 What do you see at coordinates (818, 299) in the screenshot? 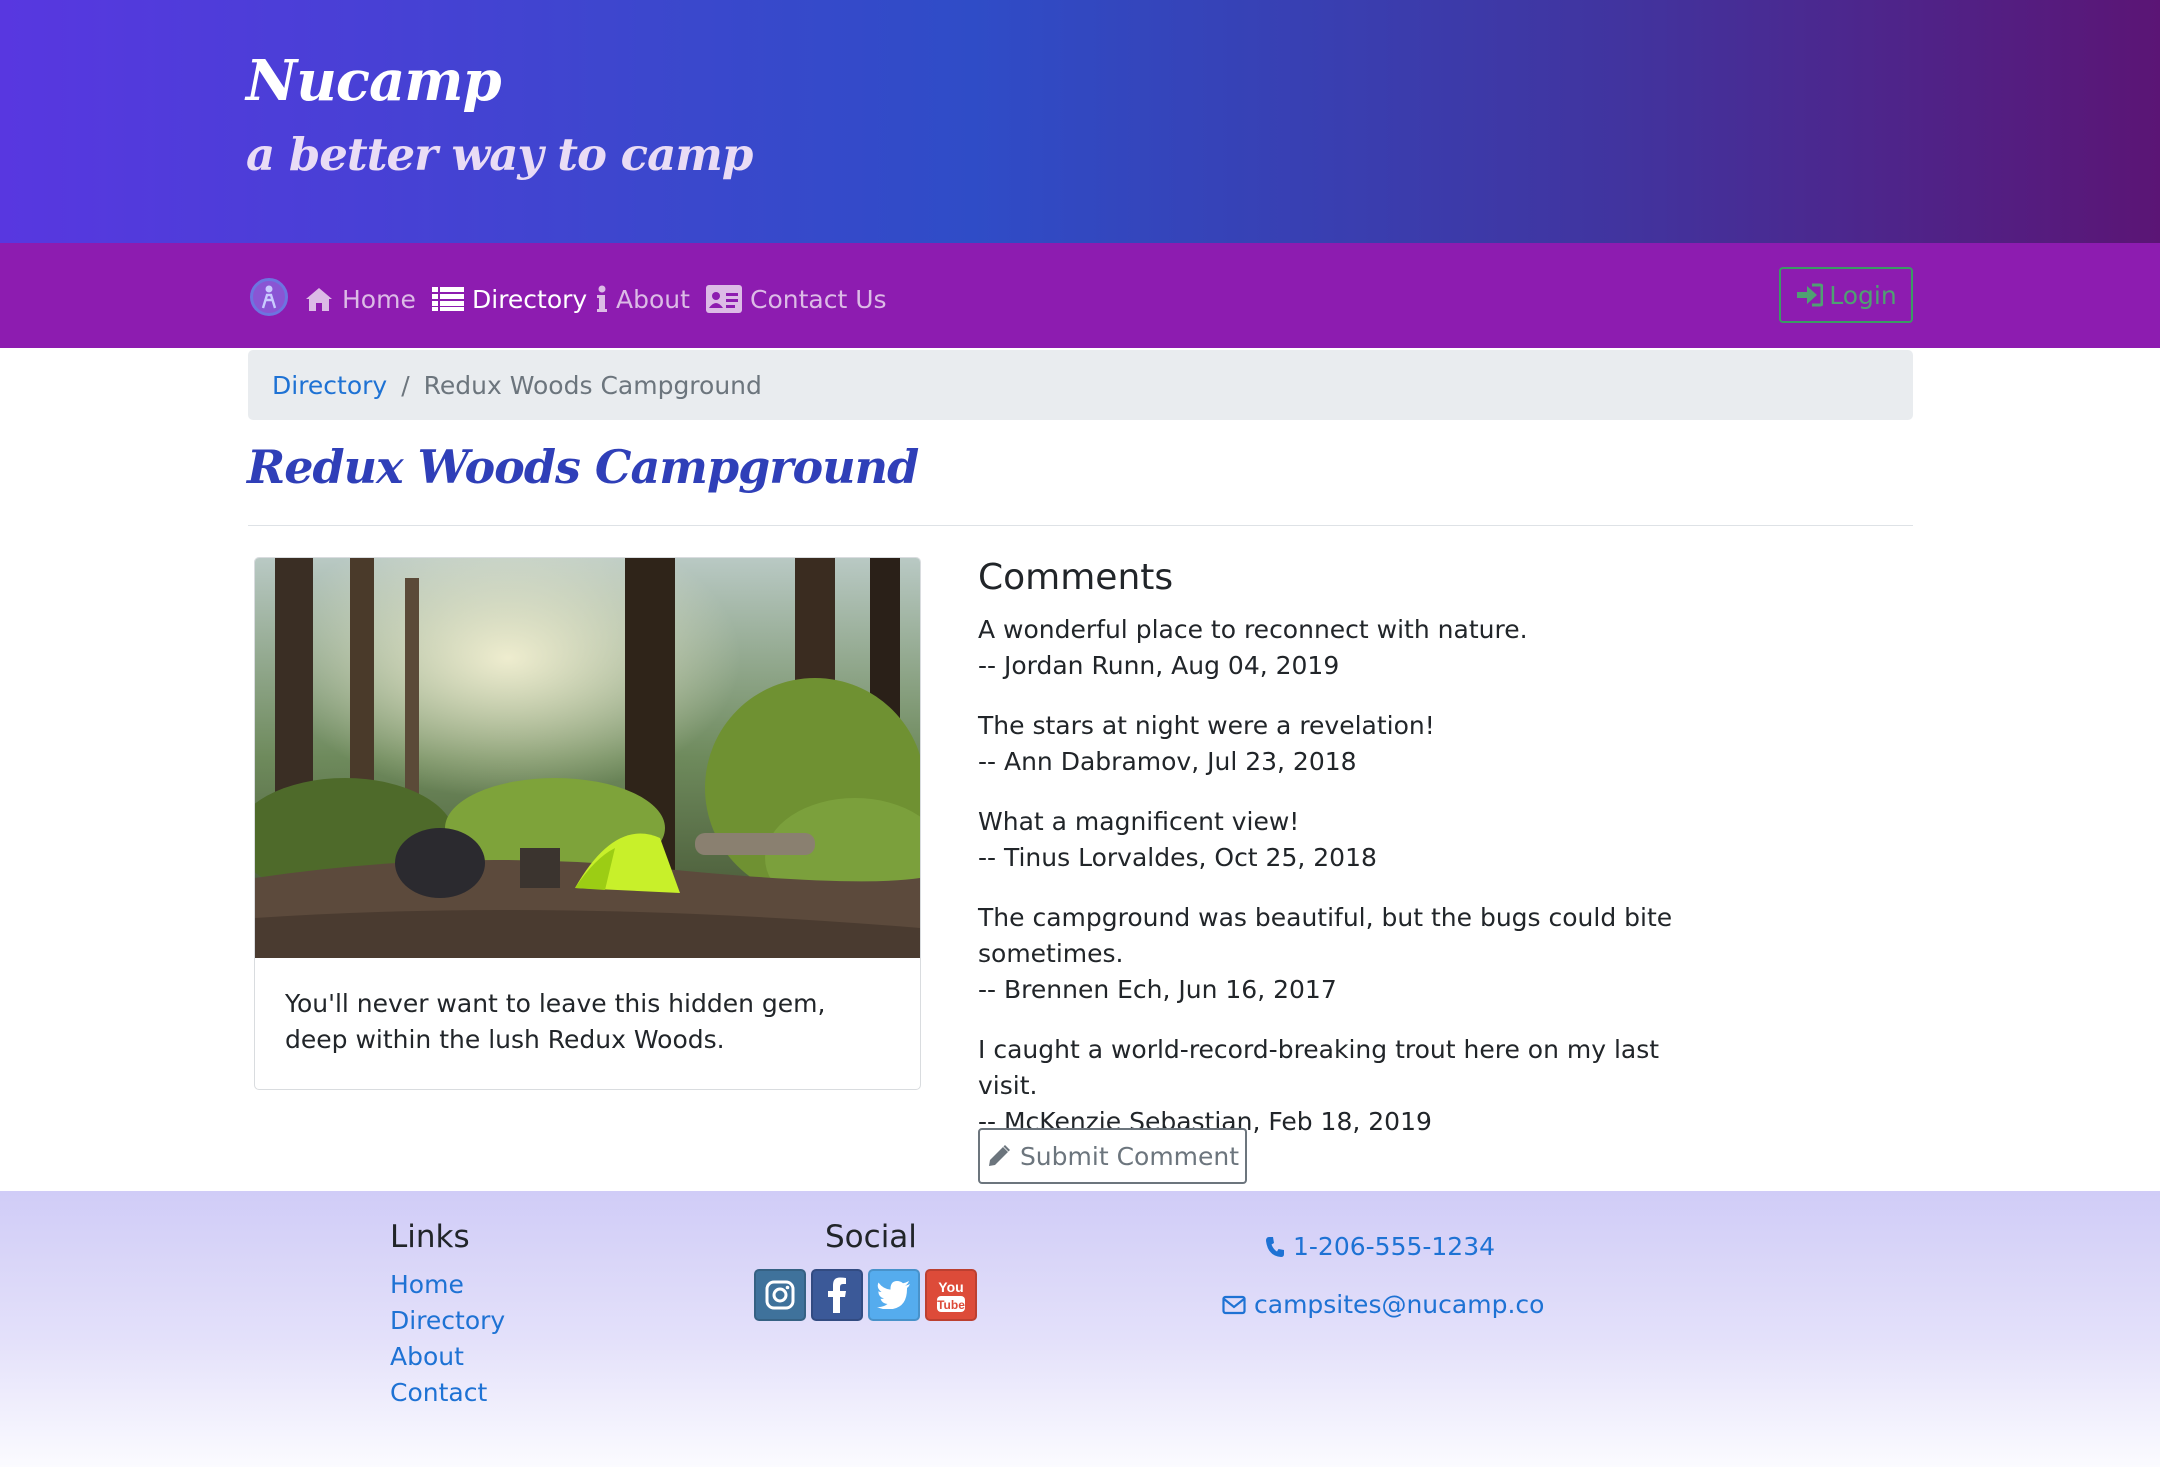
I see `nav-contact-label: Contact Us` at bounding box center [818, 299].